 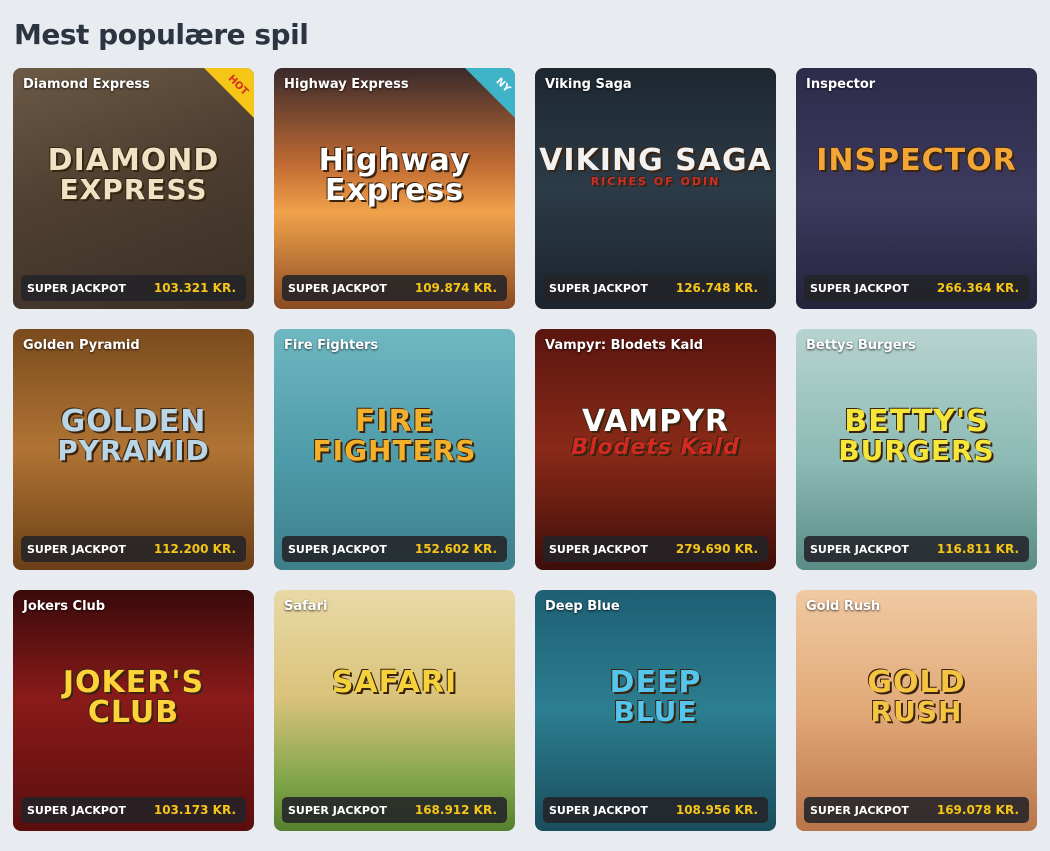 What do you see at coordinates (624, 345) in the screenshot?
I see `game-title: Vampyr: Blodets Kald` at bounding box center [624, 345].